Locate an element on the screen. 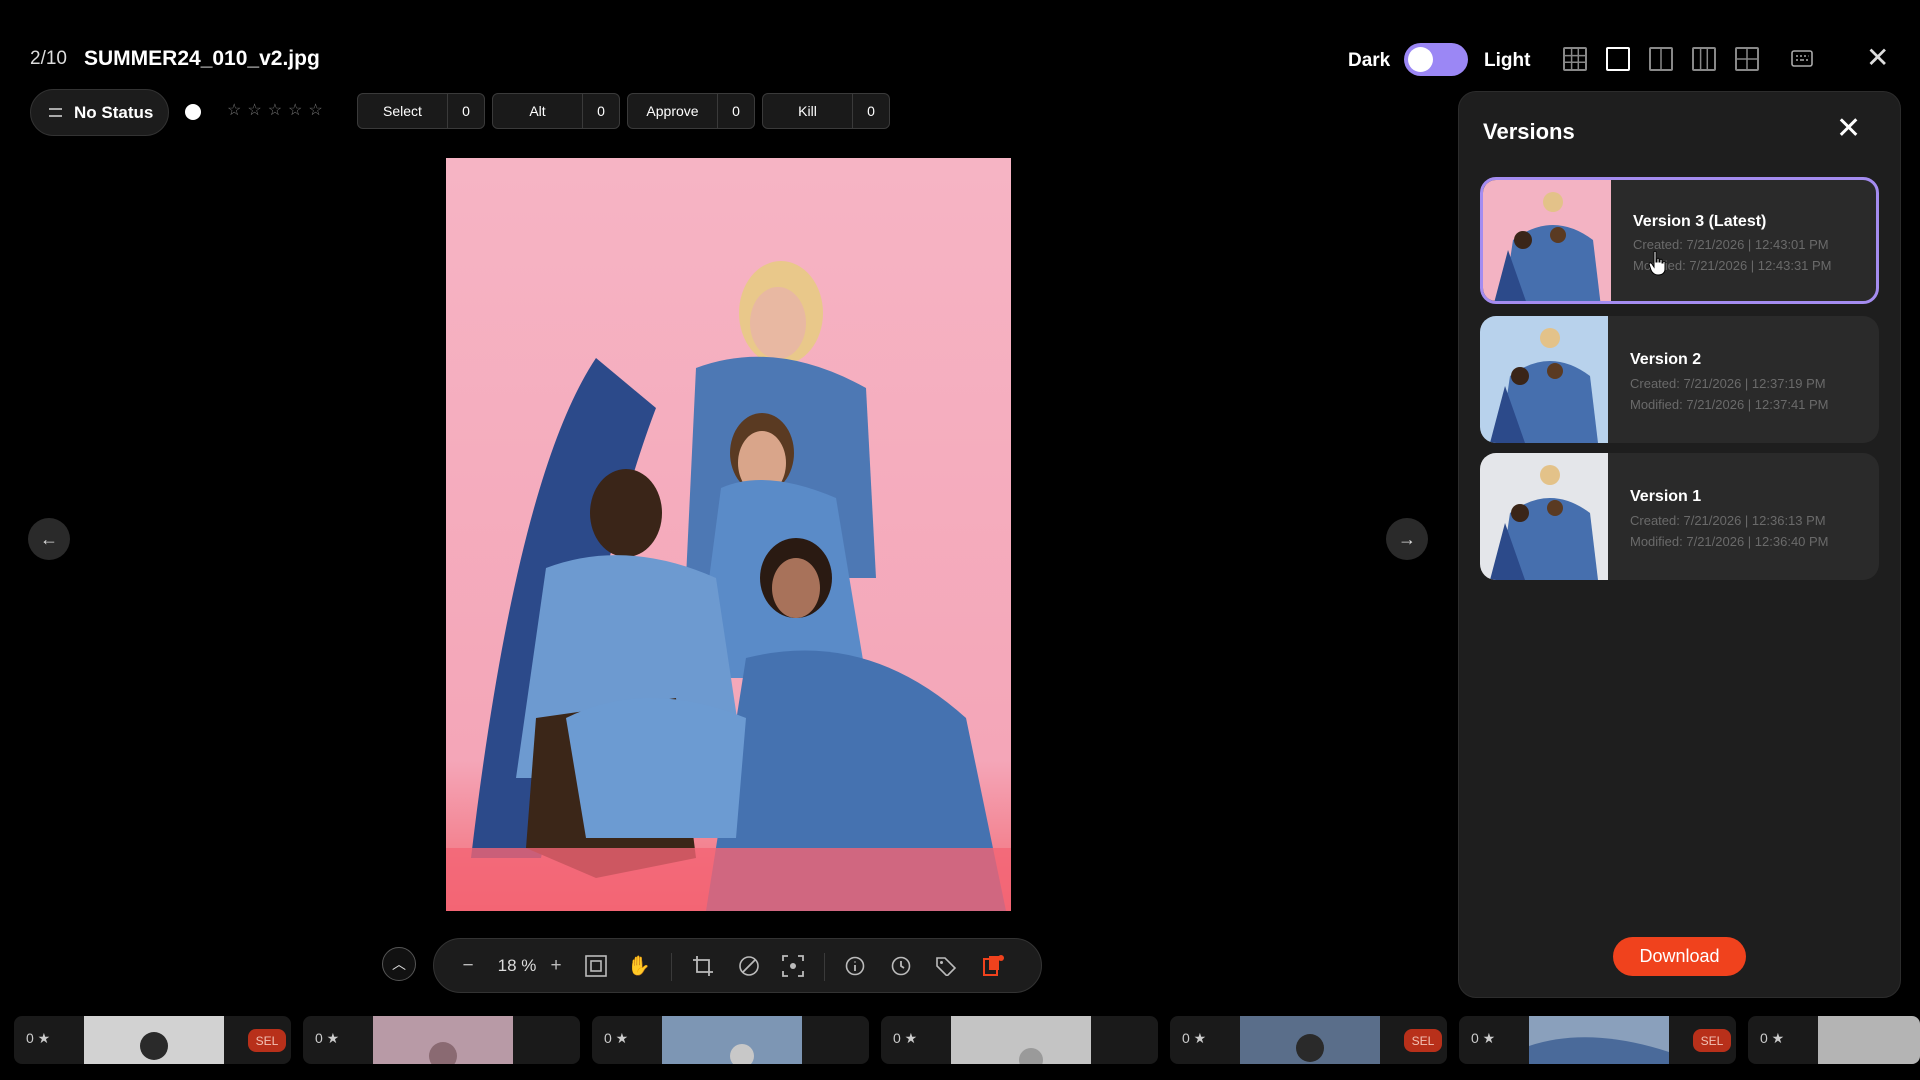  fit-screen-icon is located at coordinates (596, 966).